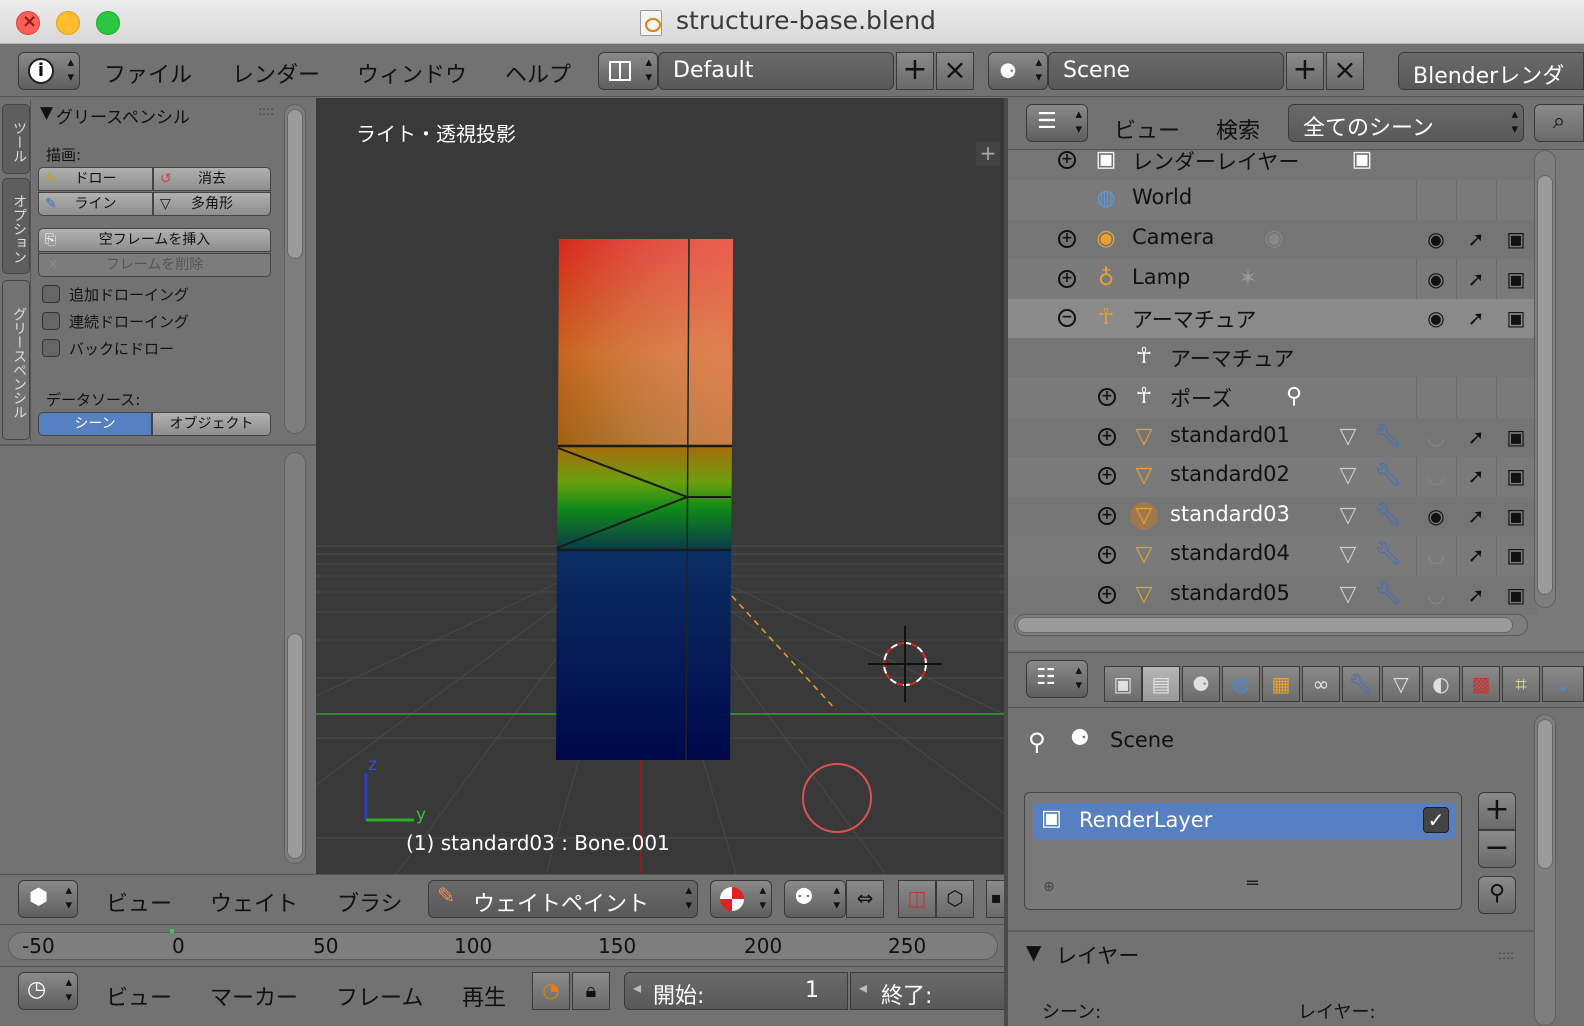  What do you see at coordinates (1361, 684) in the screenshot?
I see `modifiers-tab-icon: 🔧︎` at bounding box center [1361, 684].